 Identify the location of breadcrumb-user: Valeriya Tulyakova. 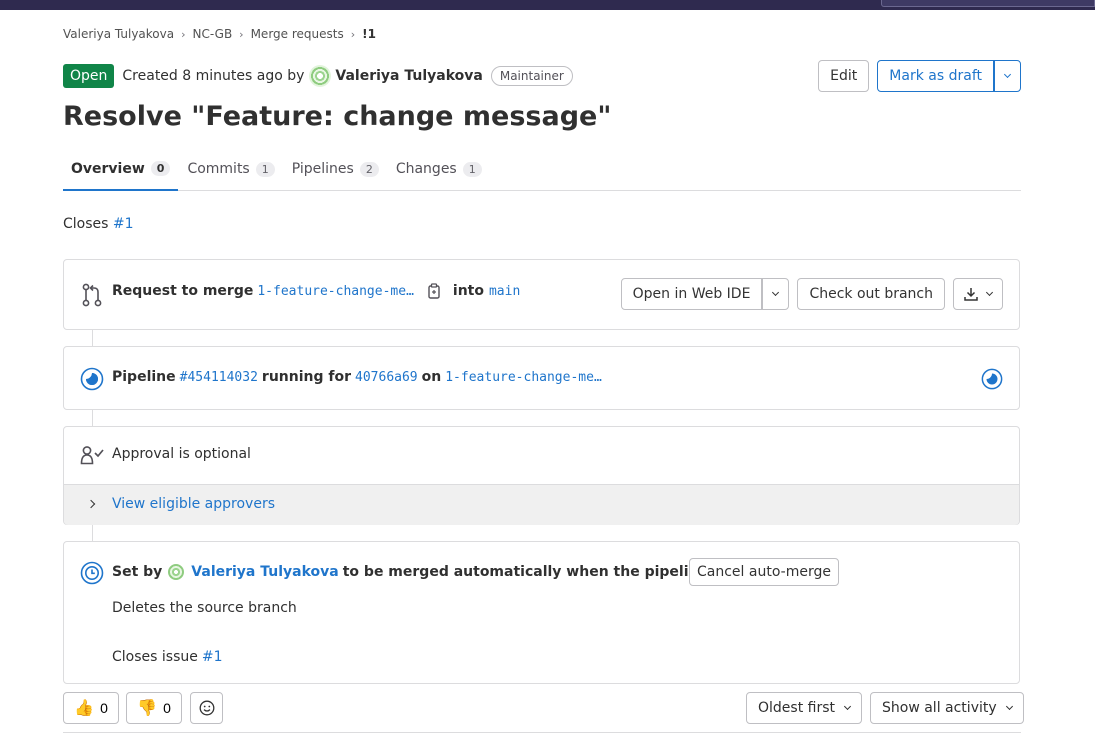
(118, 34).